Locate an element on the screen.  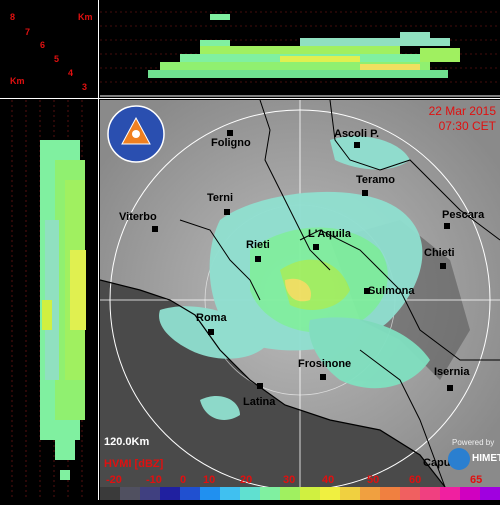
city-label-viterbo: Viterbo is located at coordinates (138, 217).